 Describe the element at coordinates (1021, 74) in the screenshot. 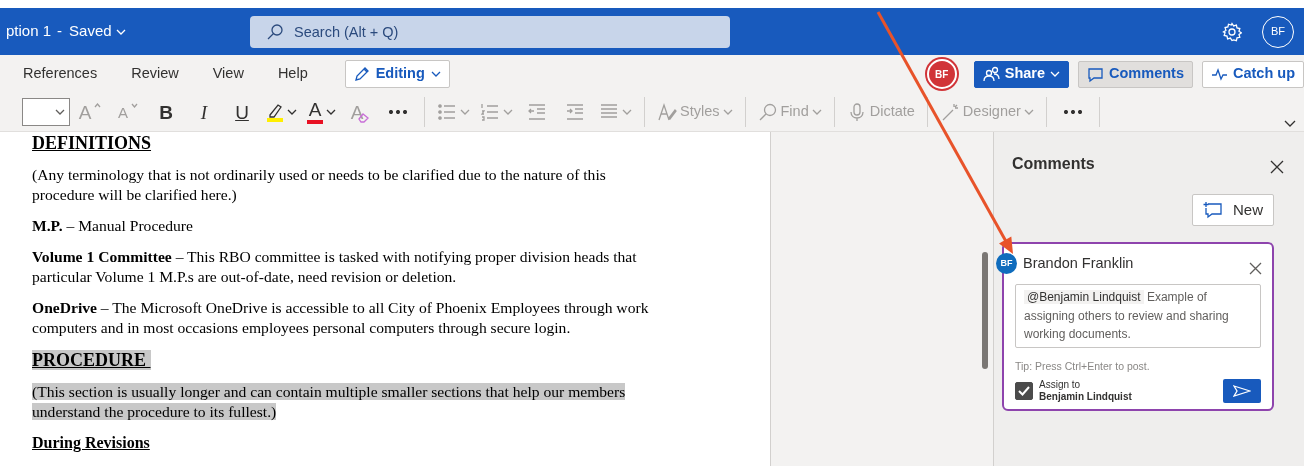

I see `share-button: Share` at that location.